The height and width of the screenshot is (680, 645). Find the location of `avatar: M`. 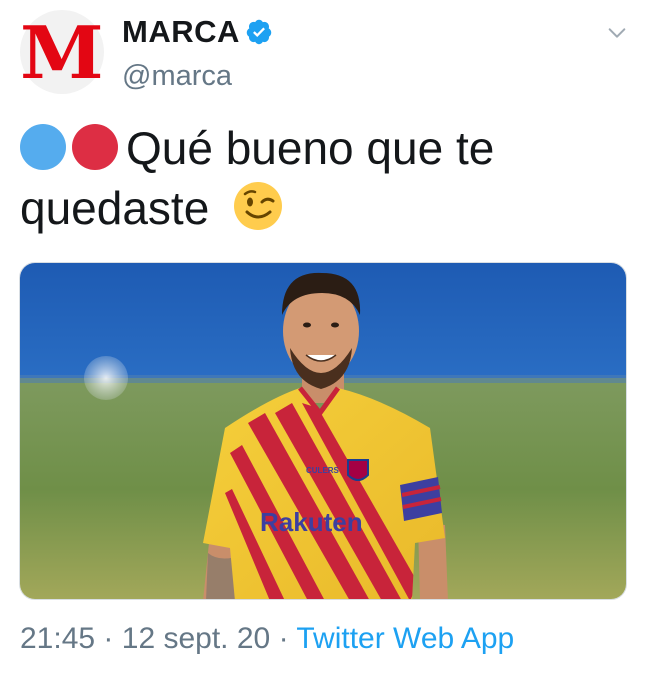

avatar: M is located at coordinates (62, 52).